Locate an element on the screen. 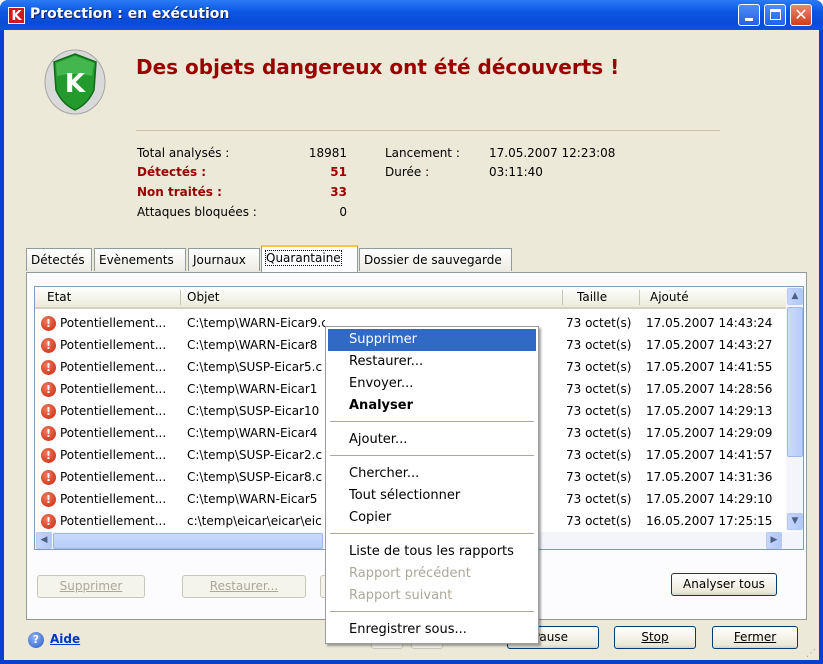 Image resolution: width=823 pixels, height=664 pixels. tab-backup: Dossier de sauvegarde is located at coordinates (435, 259).